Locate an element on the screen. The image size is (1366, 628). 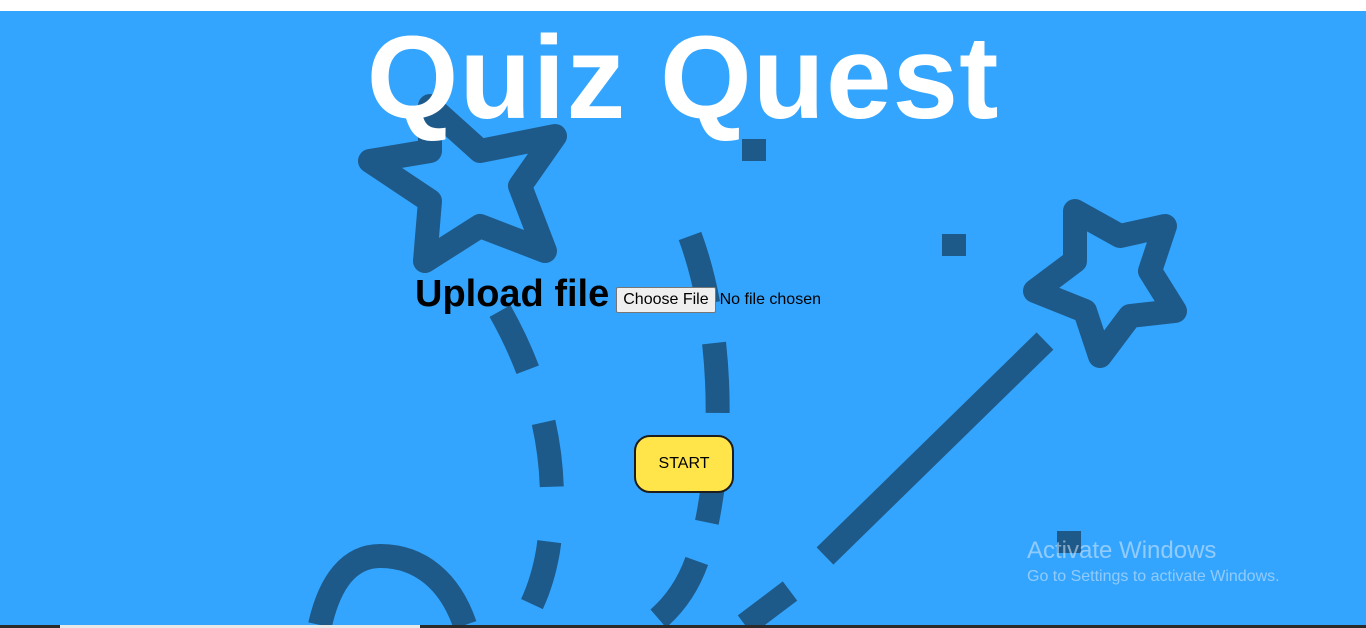
upload-row: Upload file Choose File No file chosen is located at coordinates (618, 294).